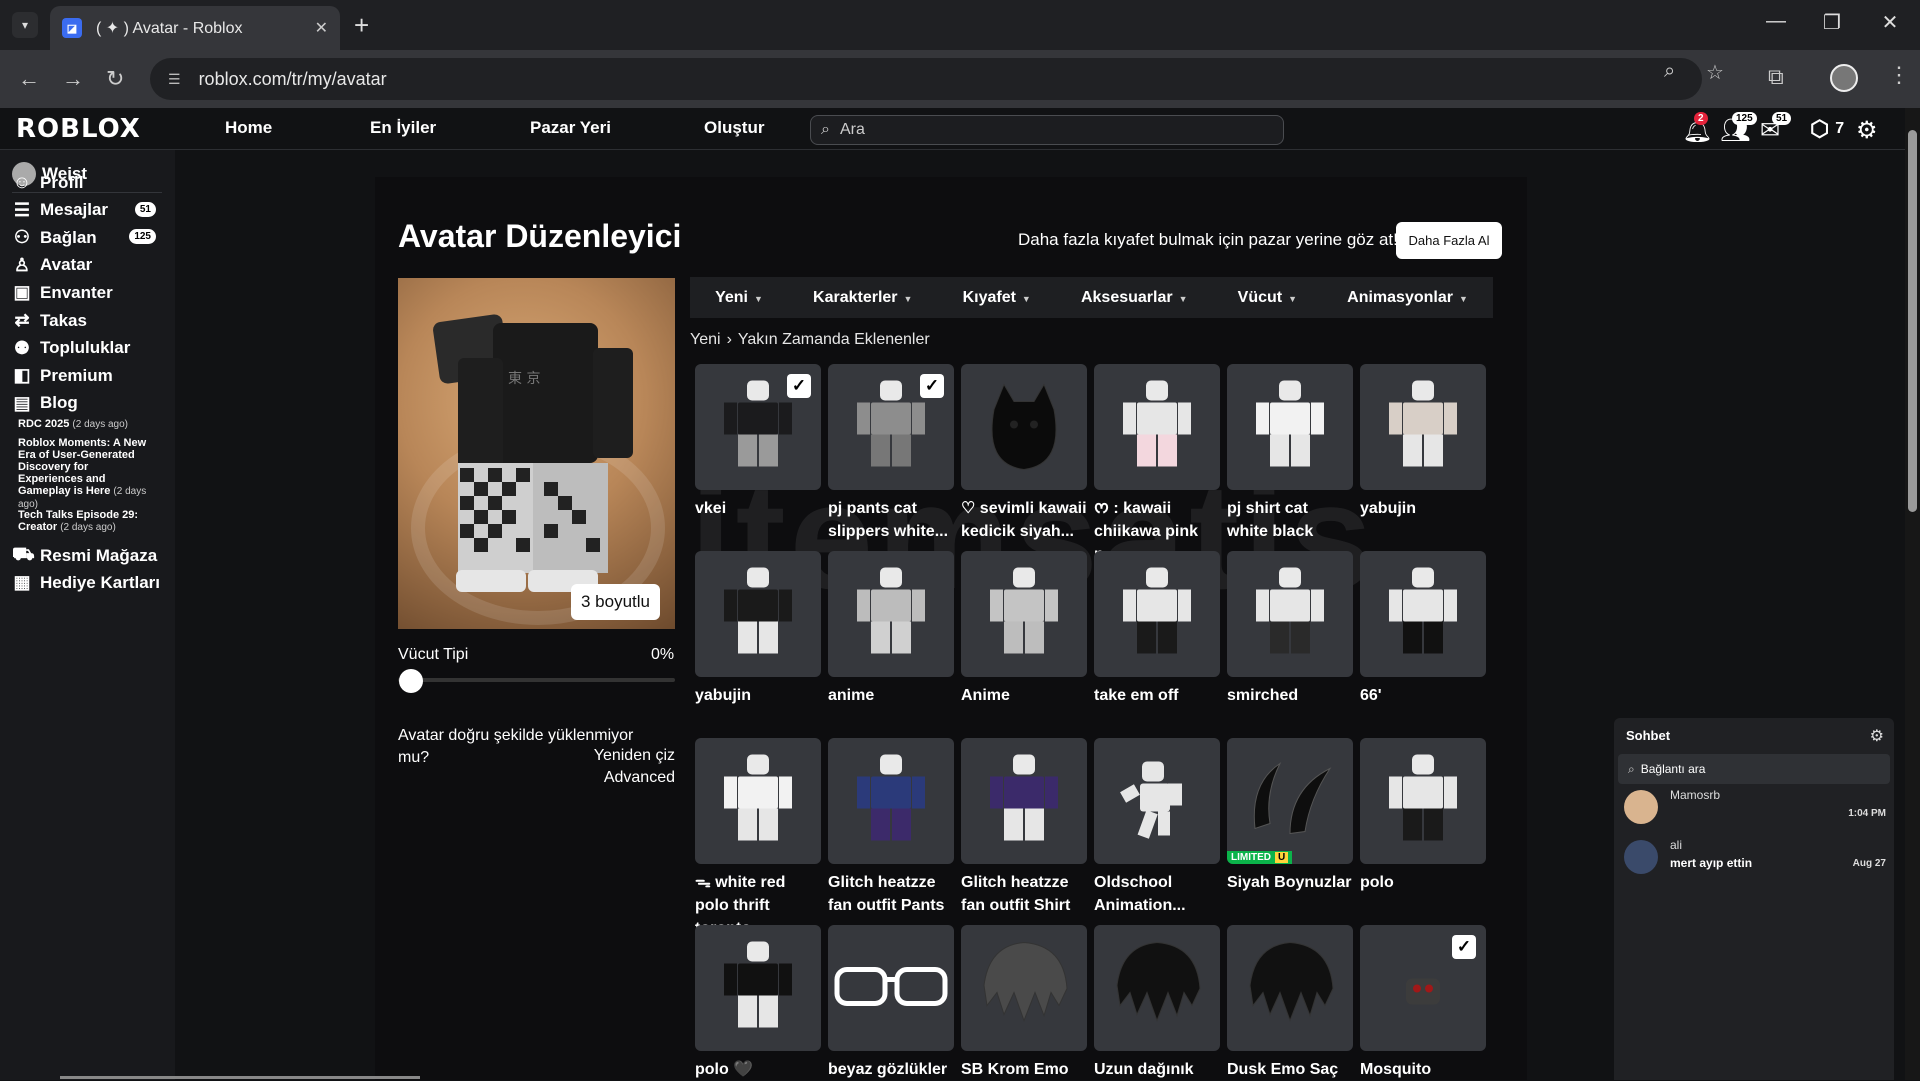  Describe the element at coordinates (78, 129) in the screenshot. I see `roblox-logo: ROBLOX` at that location.